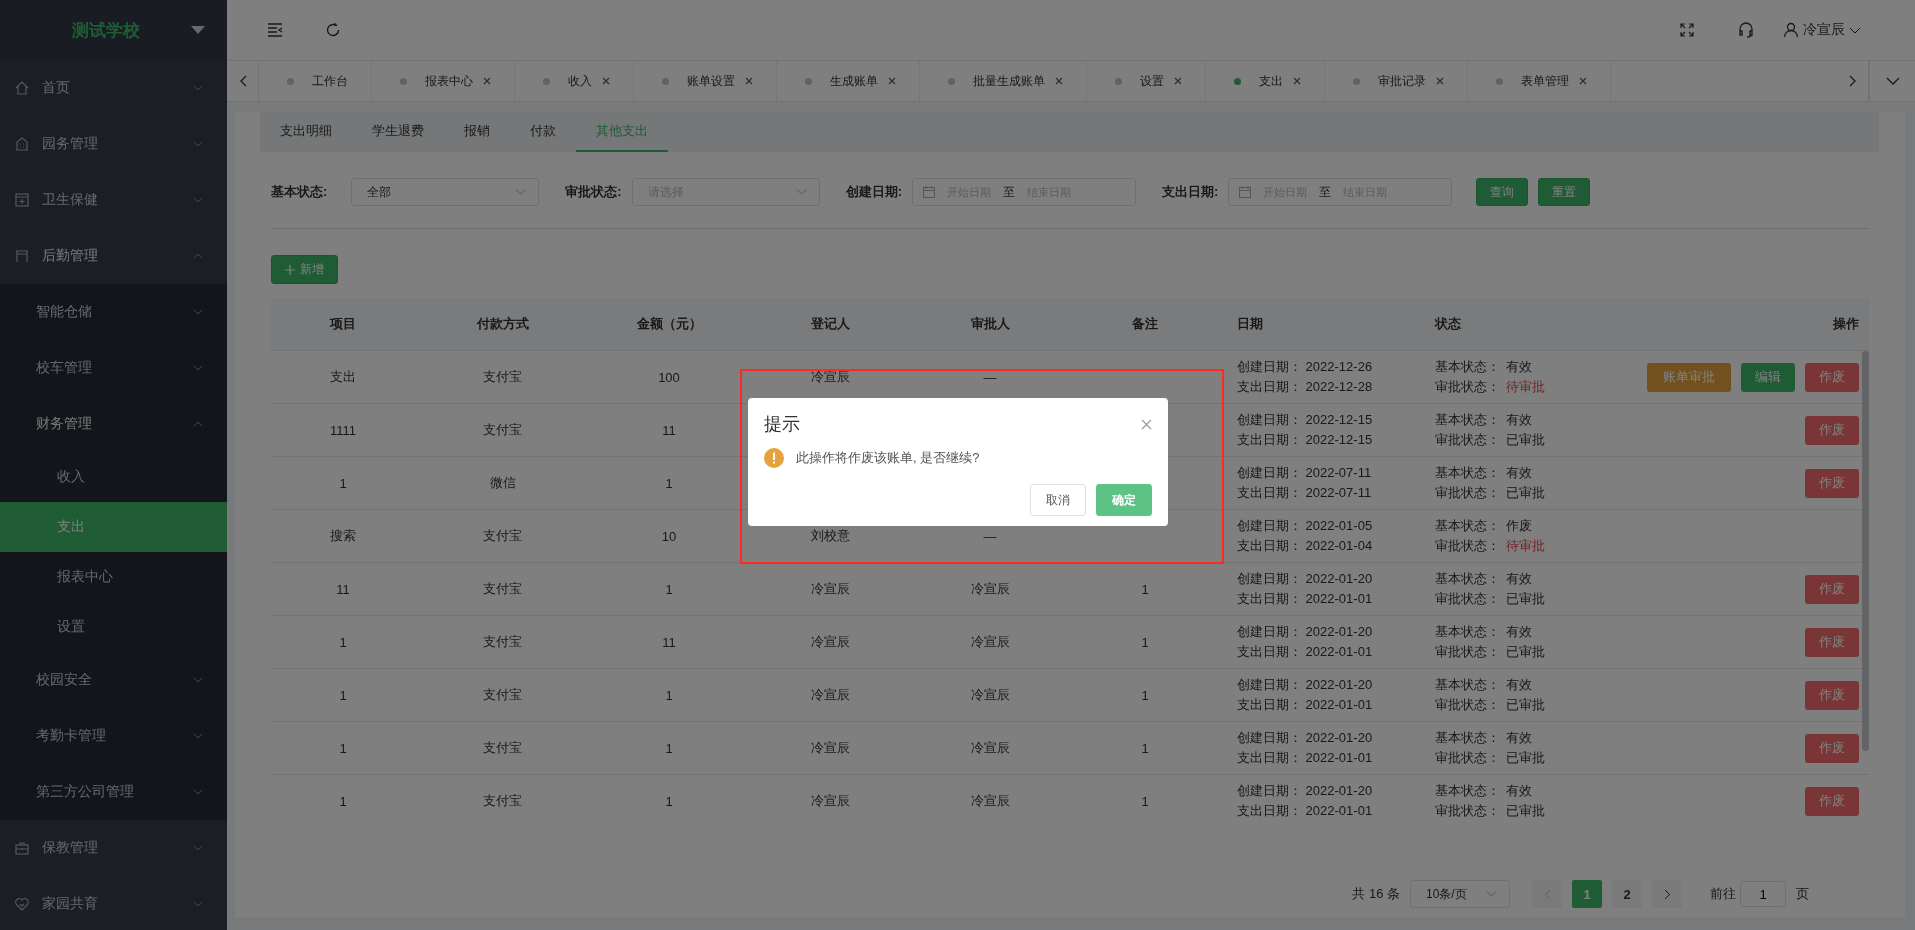  What do you see at coordinates (502, 482) in the screenshot?
I see `table-cell: 微信` at bounding box center [502, 482].